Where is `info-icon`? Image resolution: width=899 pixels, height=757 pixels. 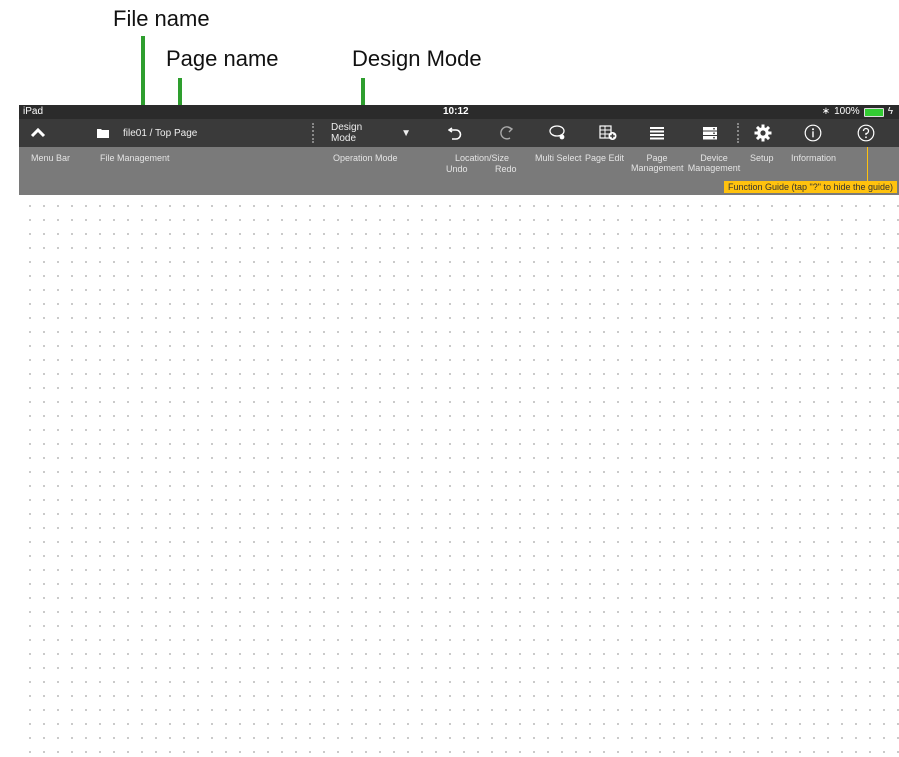 info-icon is located at coordinates (813, 133).